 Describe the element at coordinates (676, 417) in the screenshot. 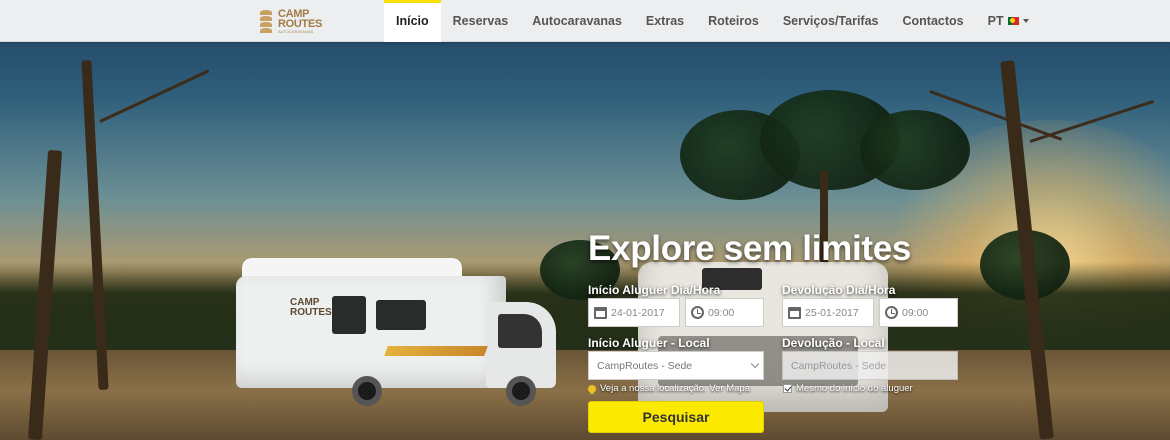

I see `search-button: Pesquisar` at that location.